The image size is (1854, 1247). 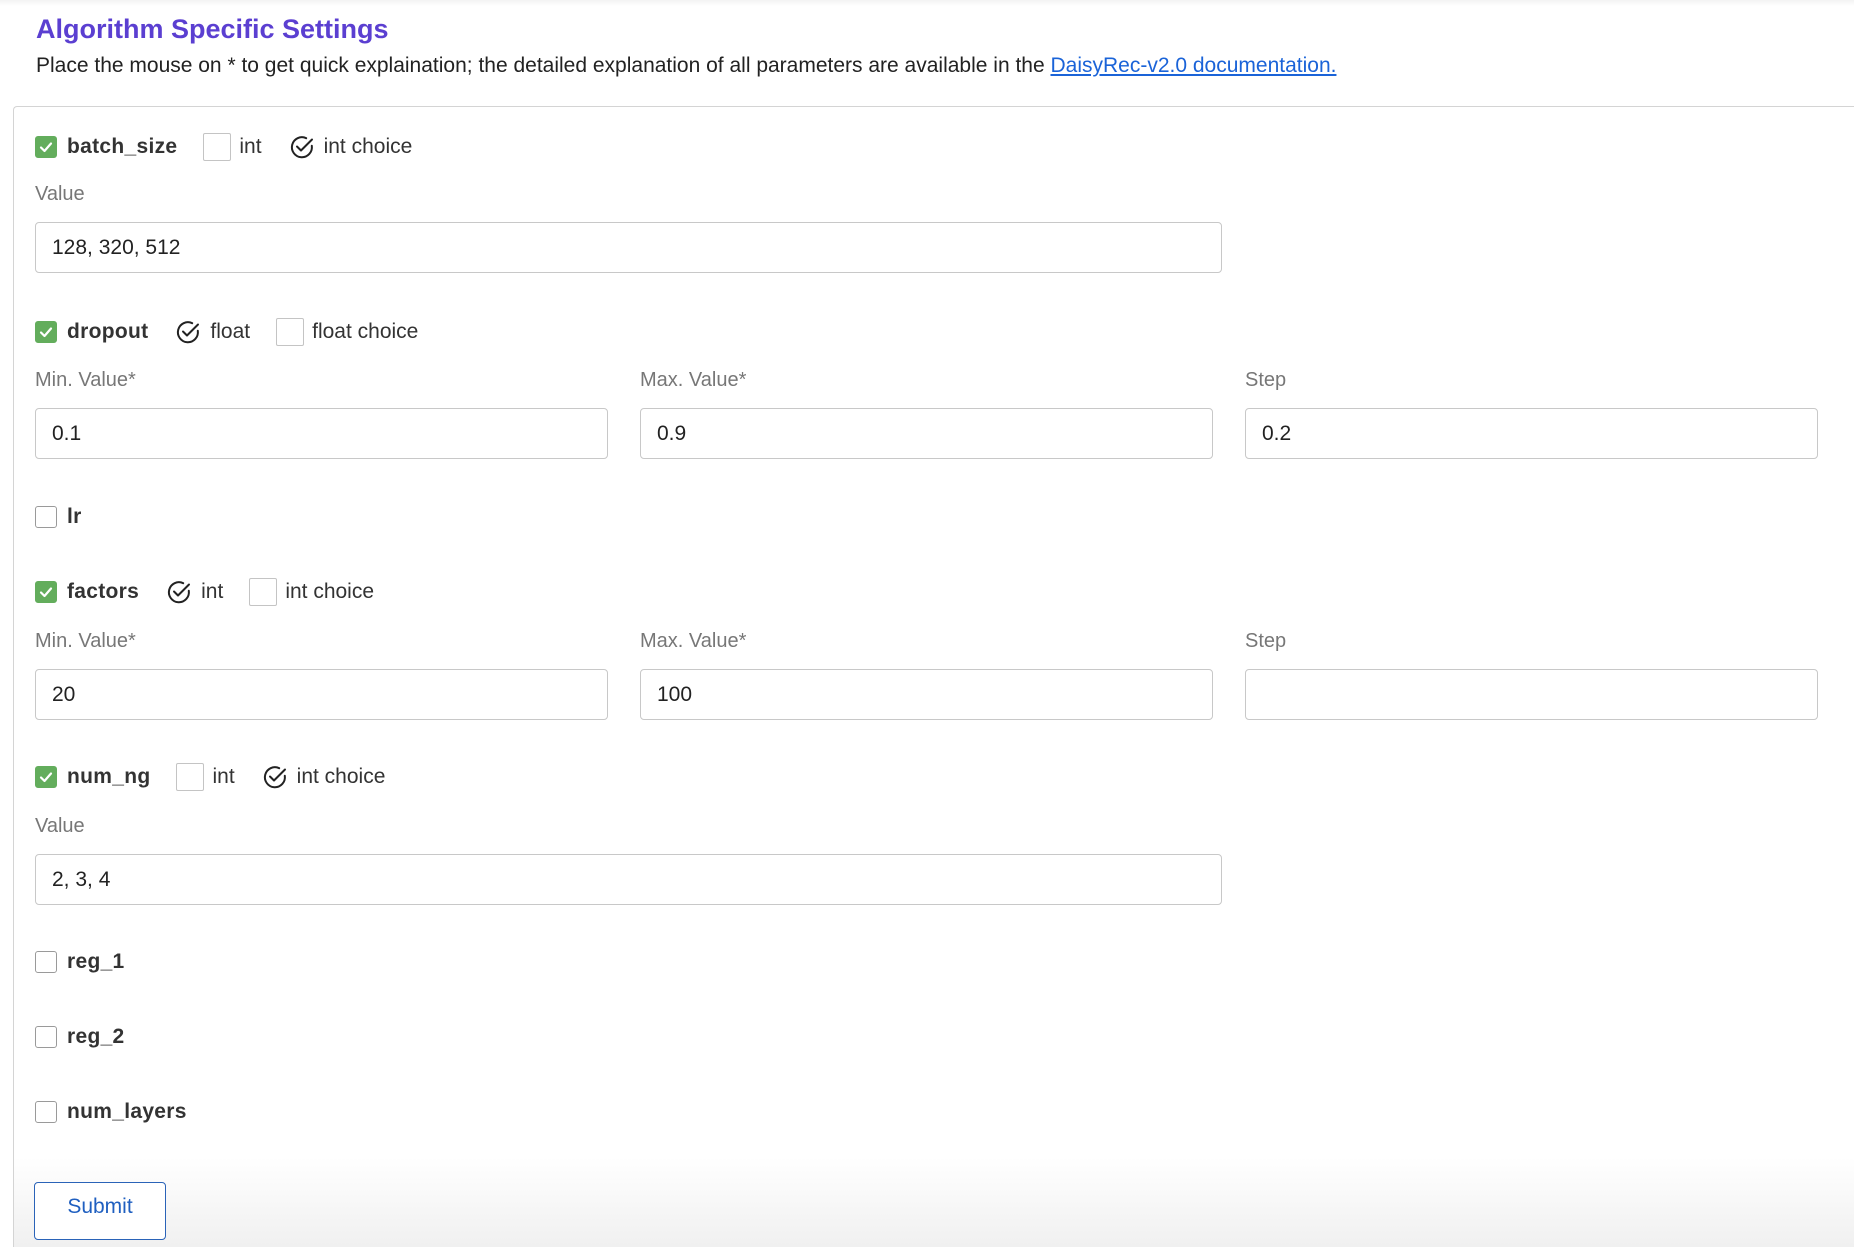 I want to click on reg-1-name: reg_1, so click(x=96, y=961).